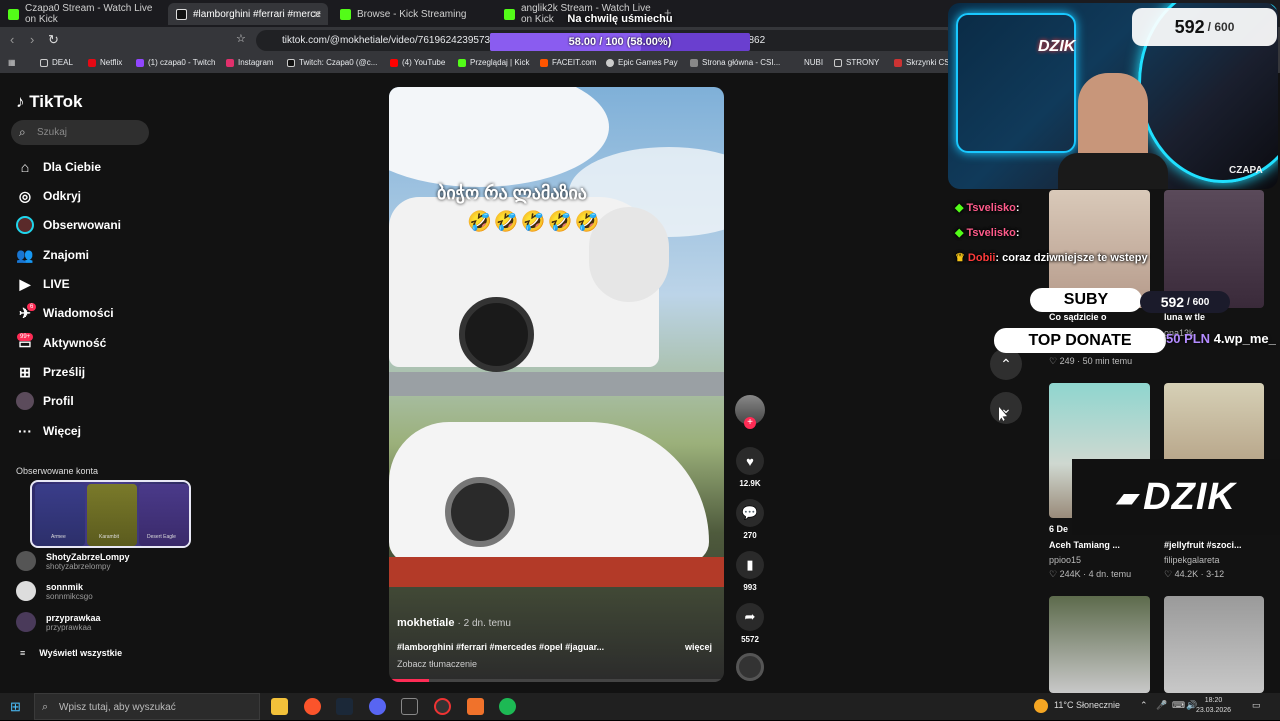 This screenshot has height=721, width=1280. I want to click on author-avatar: +, so click(750, 412).